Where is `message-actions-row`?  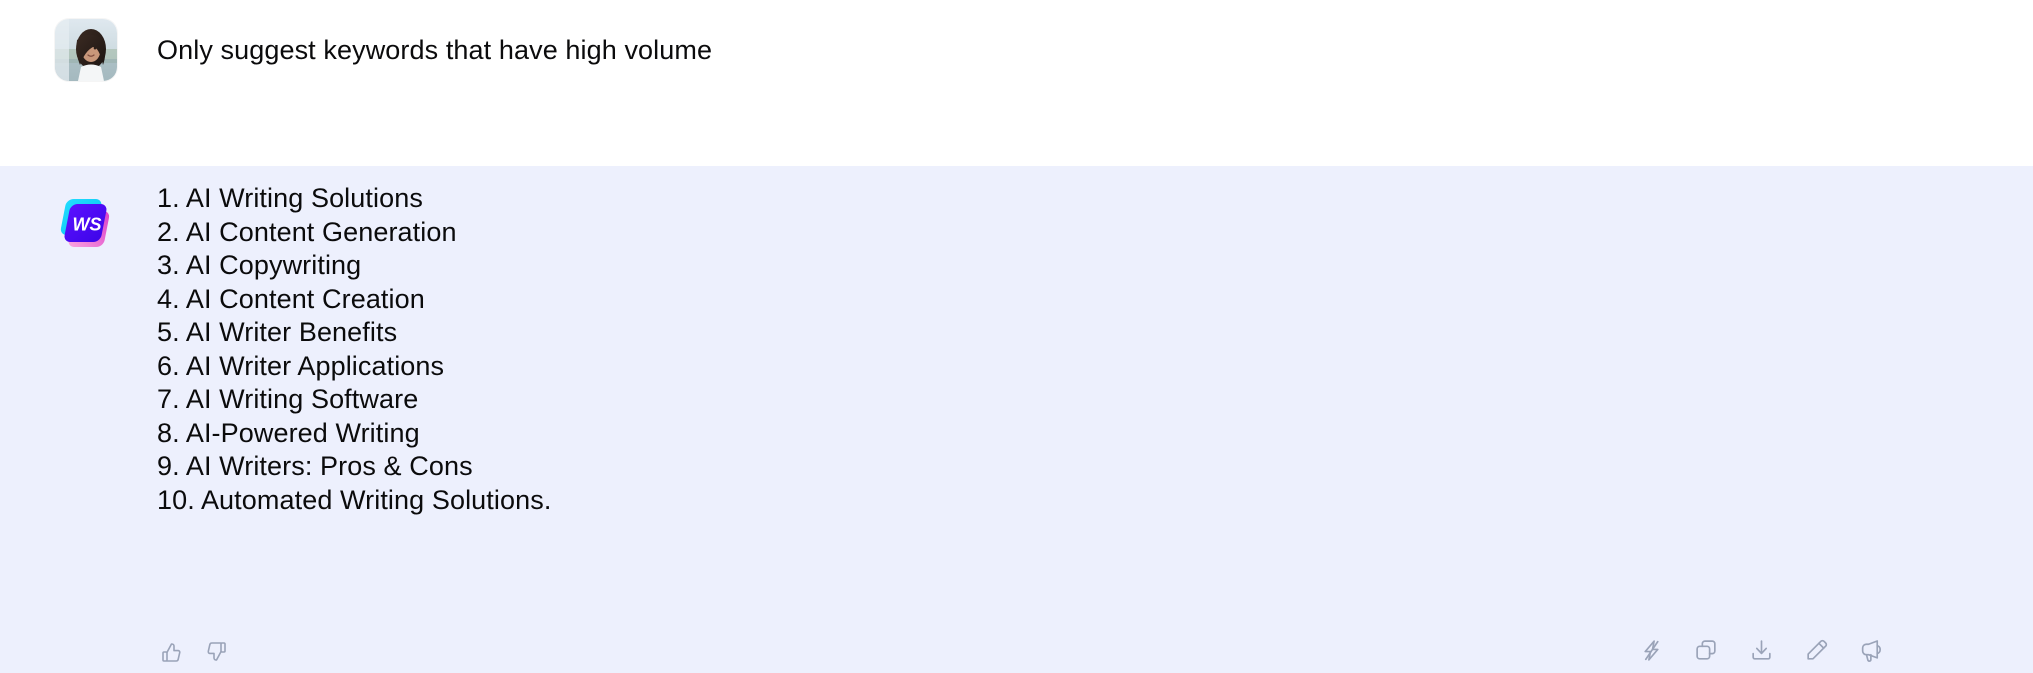
message-actions-row is located at coordinates (1761, 650).